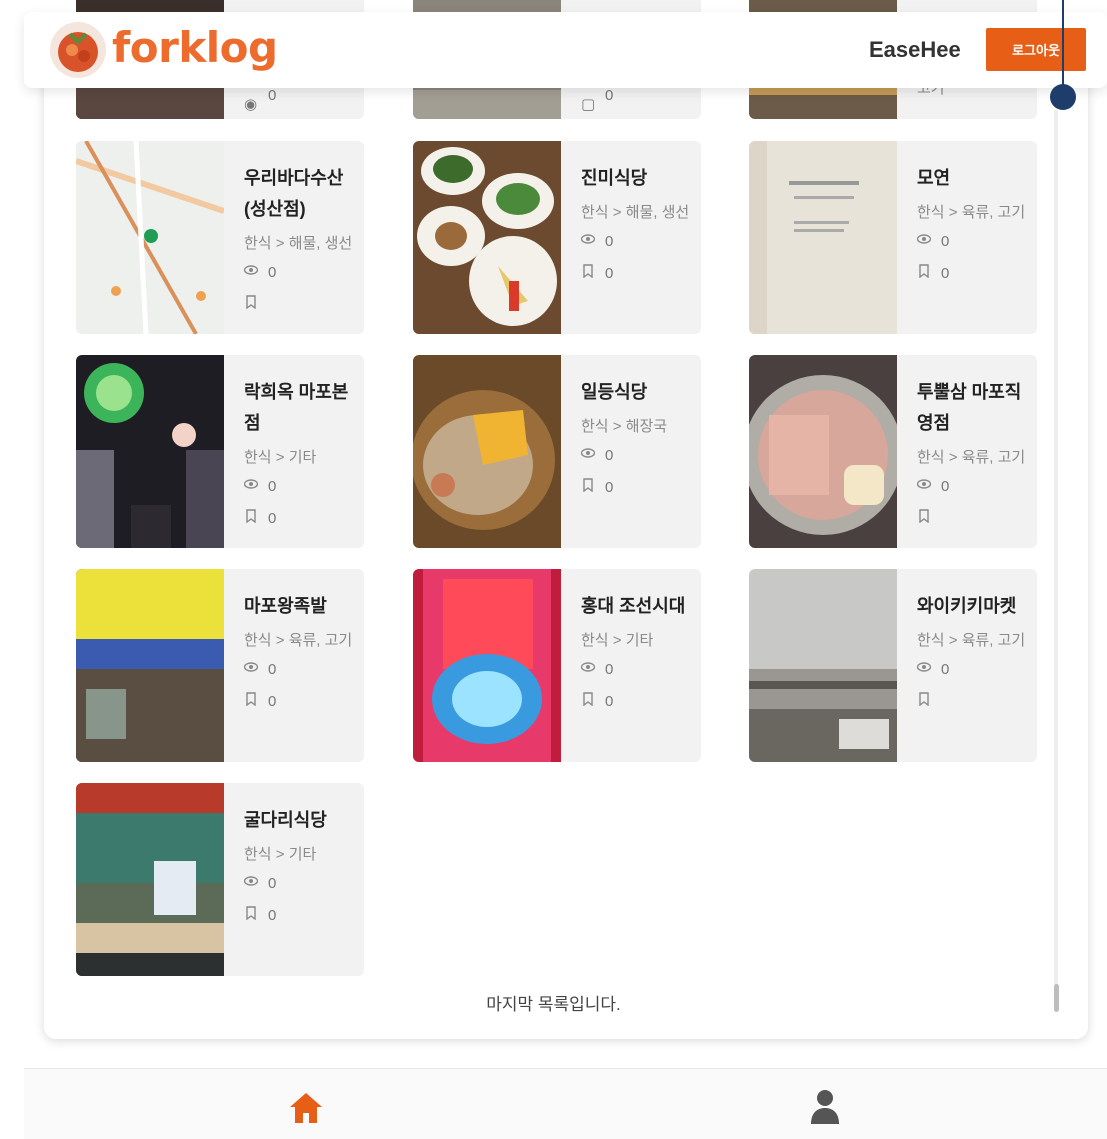 This screenshot has width=1107, height=1139. I want to click on restaurant-card: 락희옥 마포본점한식 > 기타 0 0, so click(220, 451).